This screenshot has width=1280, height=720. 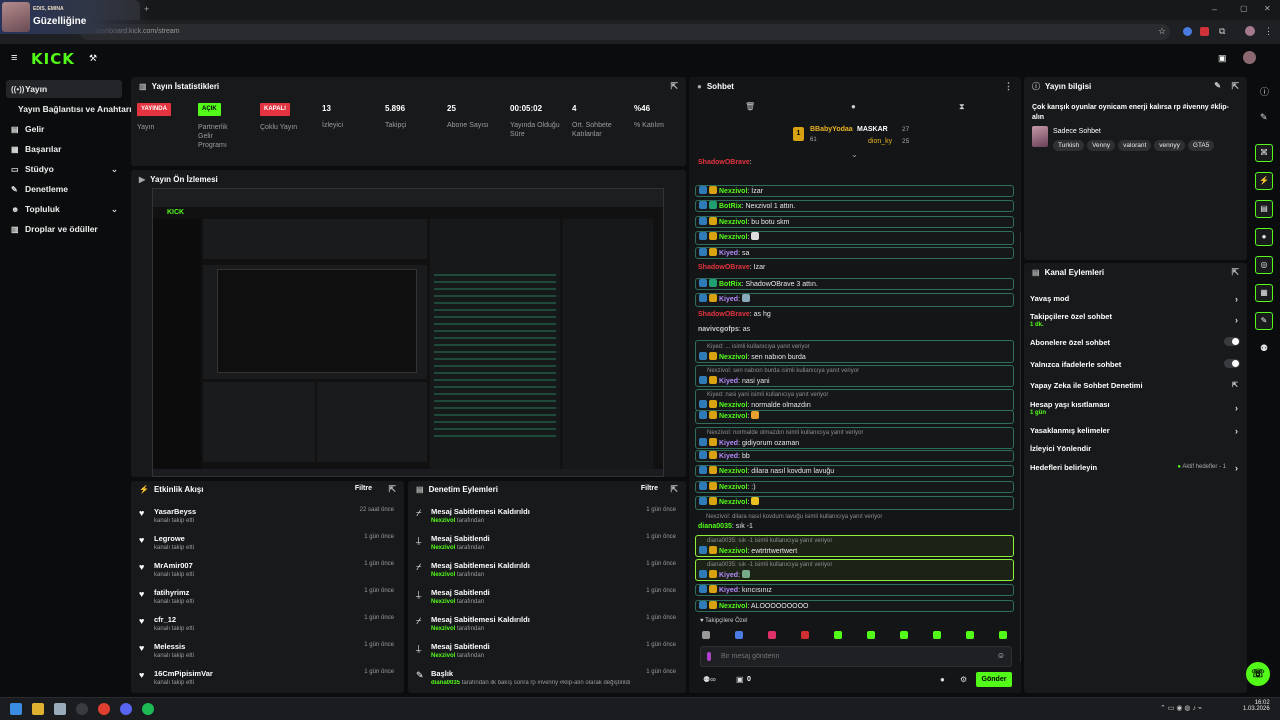 I want to click on profile-avatar, so click(x=1250, y=31).